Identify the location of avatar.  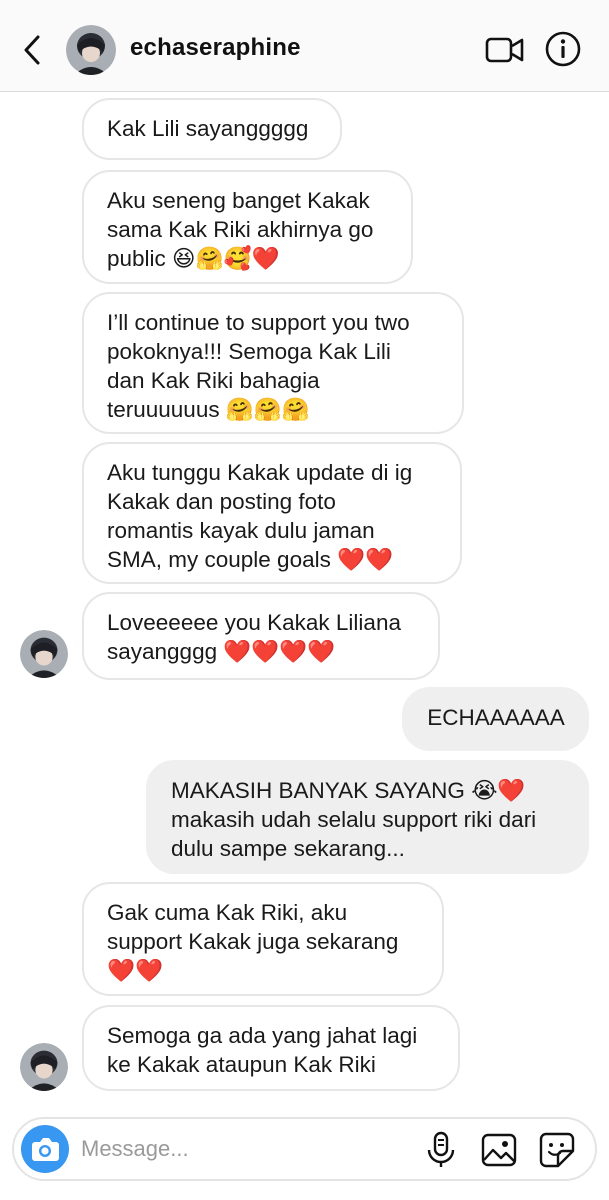
(91, 50).